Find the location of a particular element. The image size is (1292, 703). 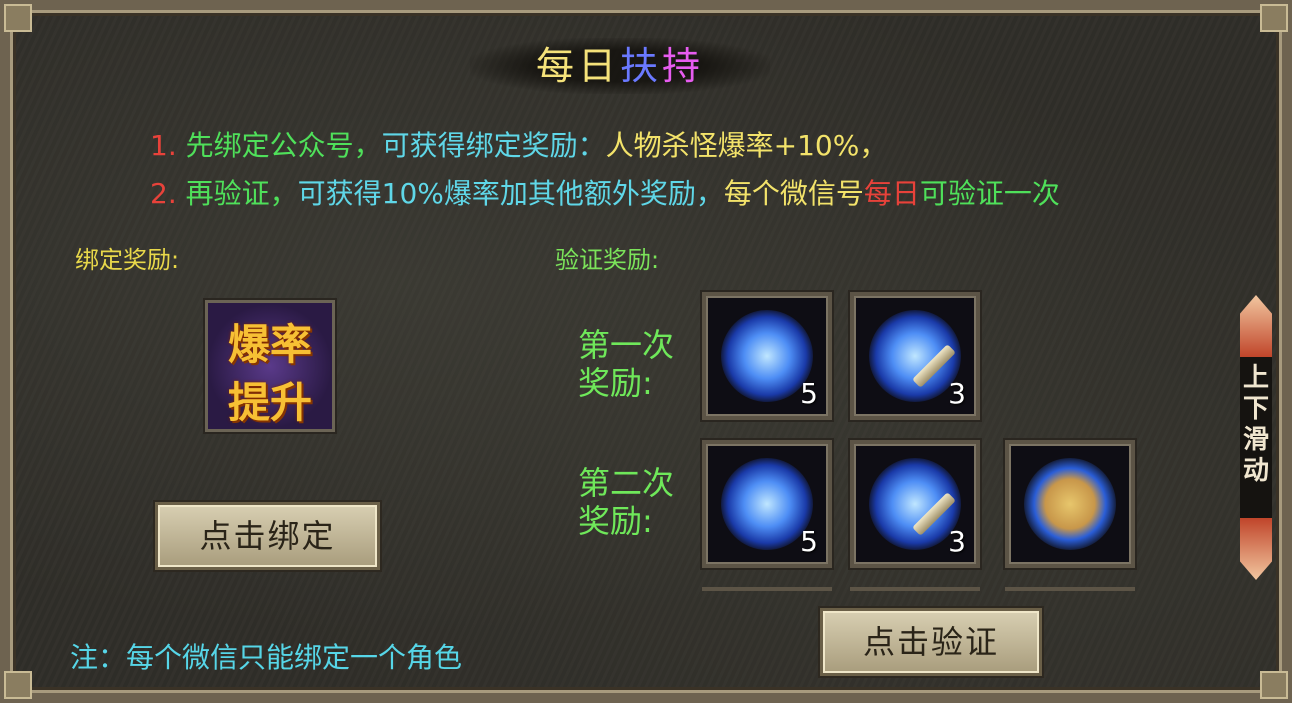

tier2-label-line2: 奖励: is located at coordinates (615, 521).